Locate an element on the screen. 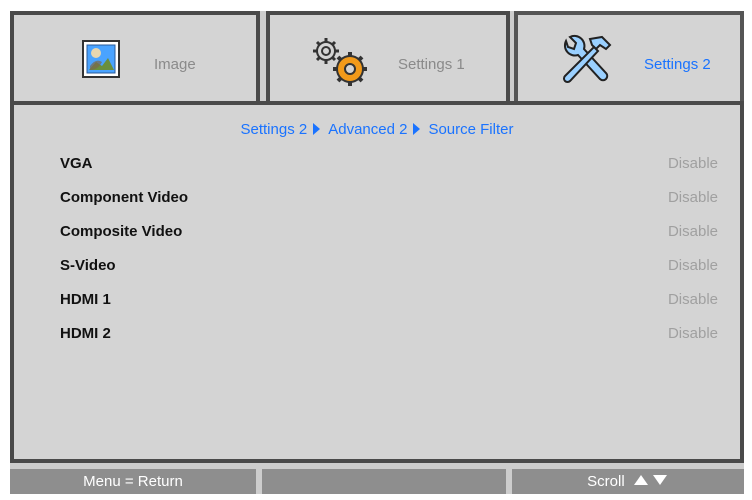  scroll-arrows-icon is located at coordinates (651, 481).